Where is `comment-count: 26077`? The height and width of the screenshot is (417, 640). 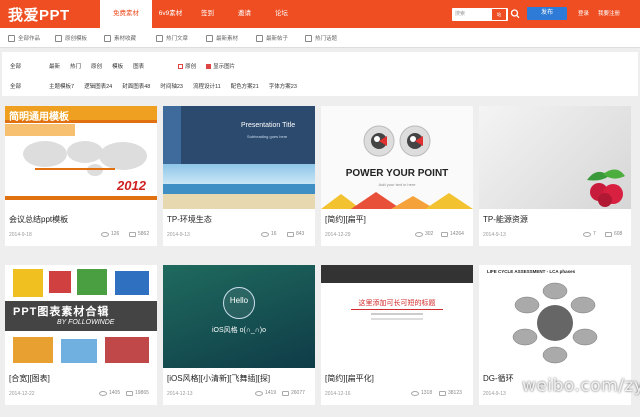
comment-count: 26077 is located at coordinates (293, 393).